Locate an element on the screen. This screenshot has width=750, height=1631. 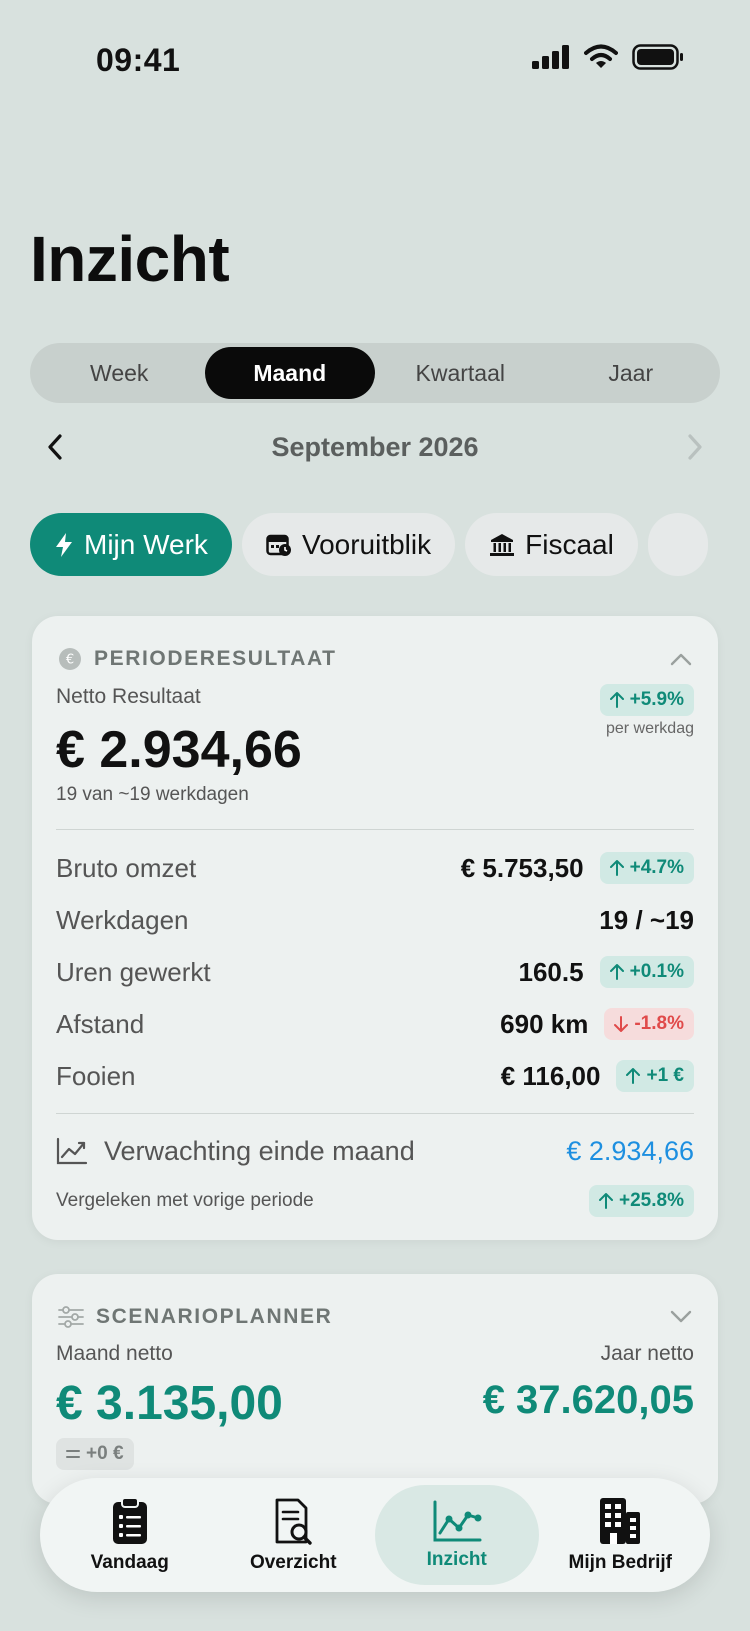
year-net-value: € 37.620,05 is located at coordinates (588, 1400).